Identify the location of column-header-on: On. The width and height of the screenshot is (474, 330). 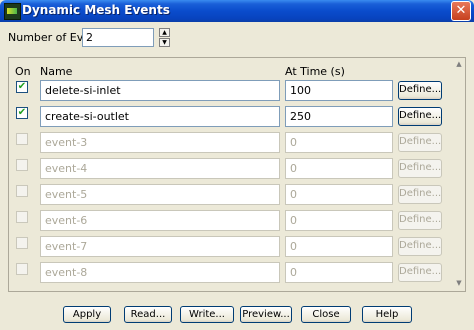
(23, 71).